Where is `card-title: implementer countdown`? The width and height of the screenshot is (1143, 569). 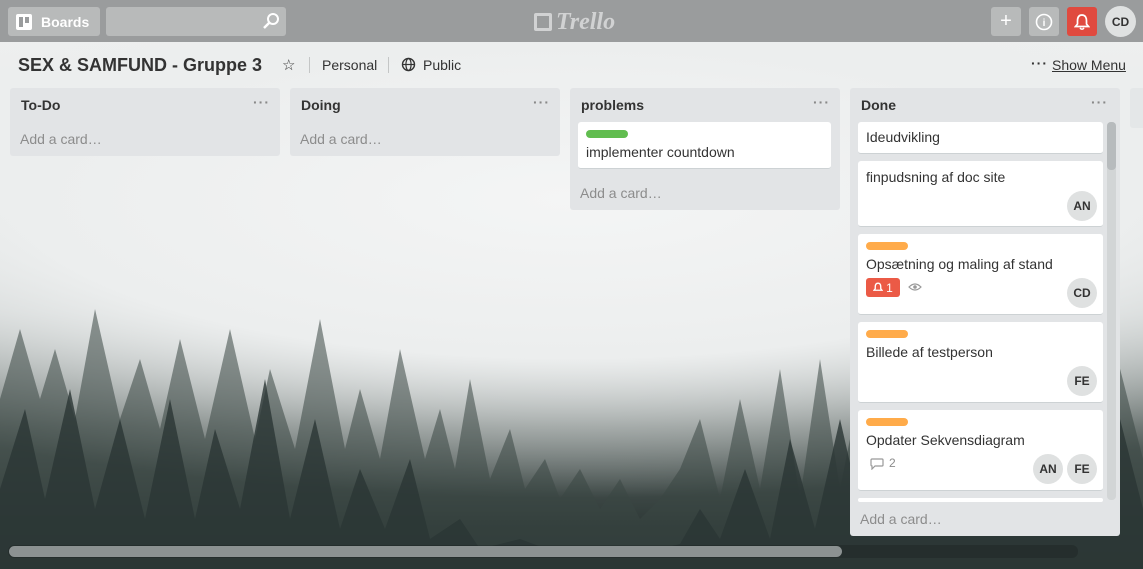 card-title: implementer countdown is located at coordinates (660, 152).